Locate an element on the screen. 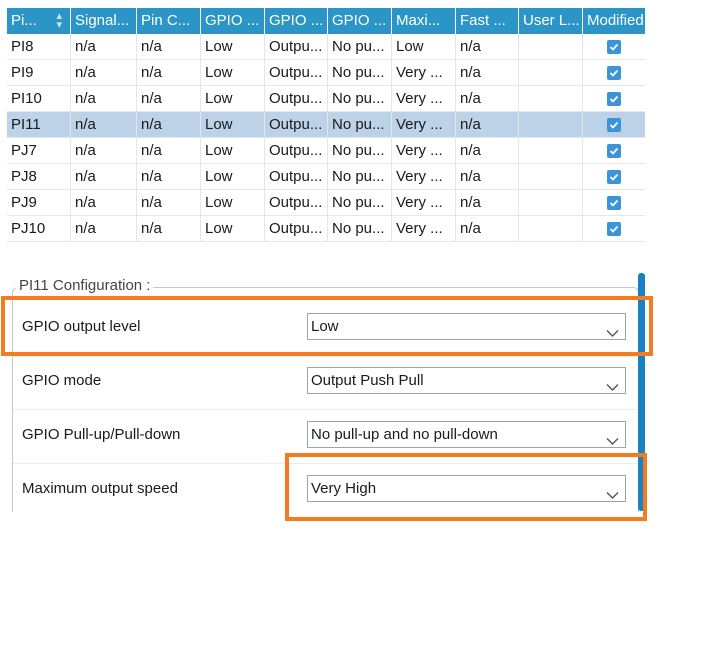  column-header-pin: Pi... ▴ ▾ is located at coordinates (39, 21).